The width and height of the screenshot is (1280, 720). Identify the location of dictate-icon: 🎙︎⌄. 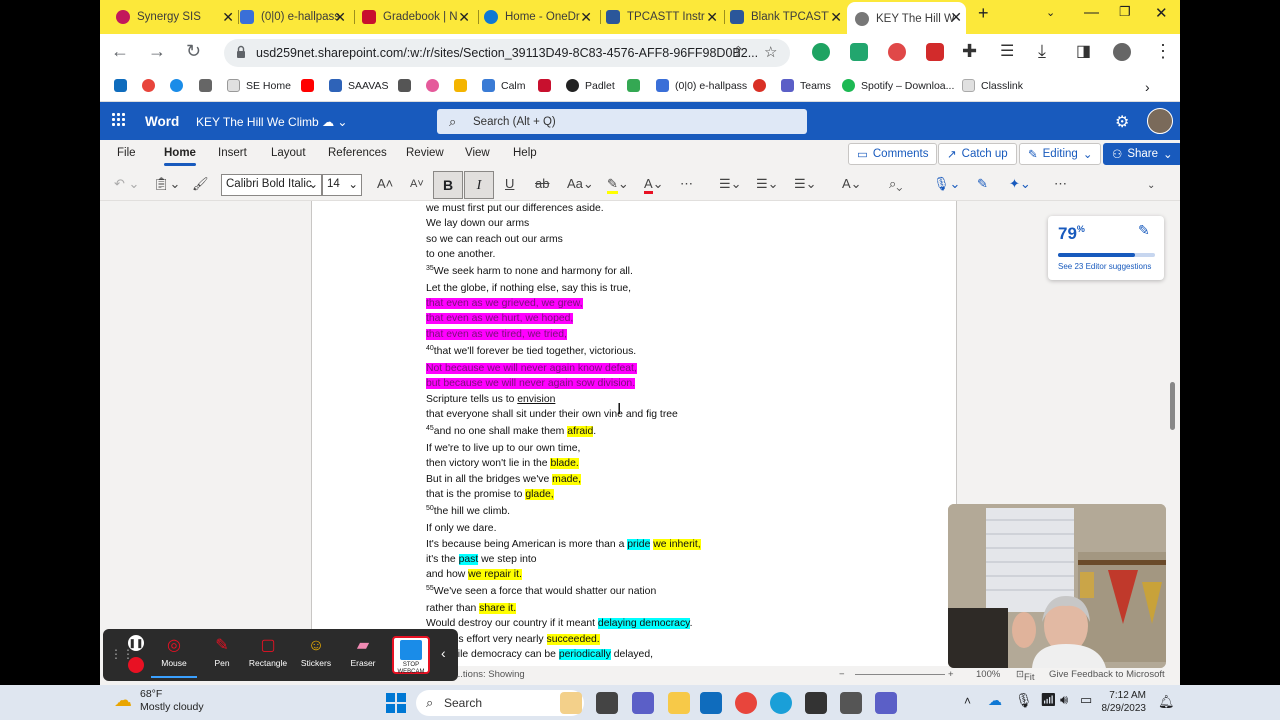
(946, 184).